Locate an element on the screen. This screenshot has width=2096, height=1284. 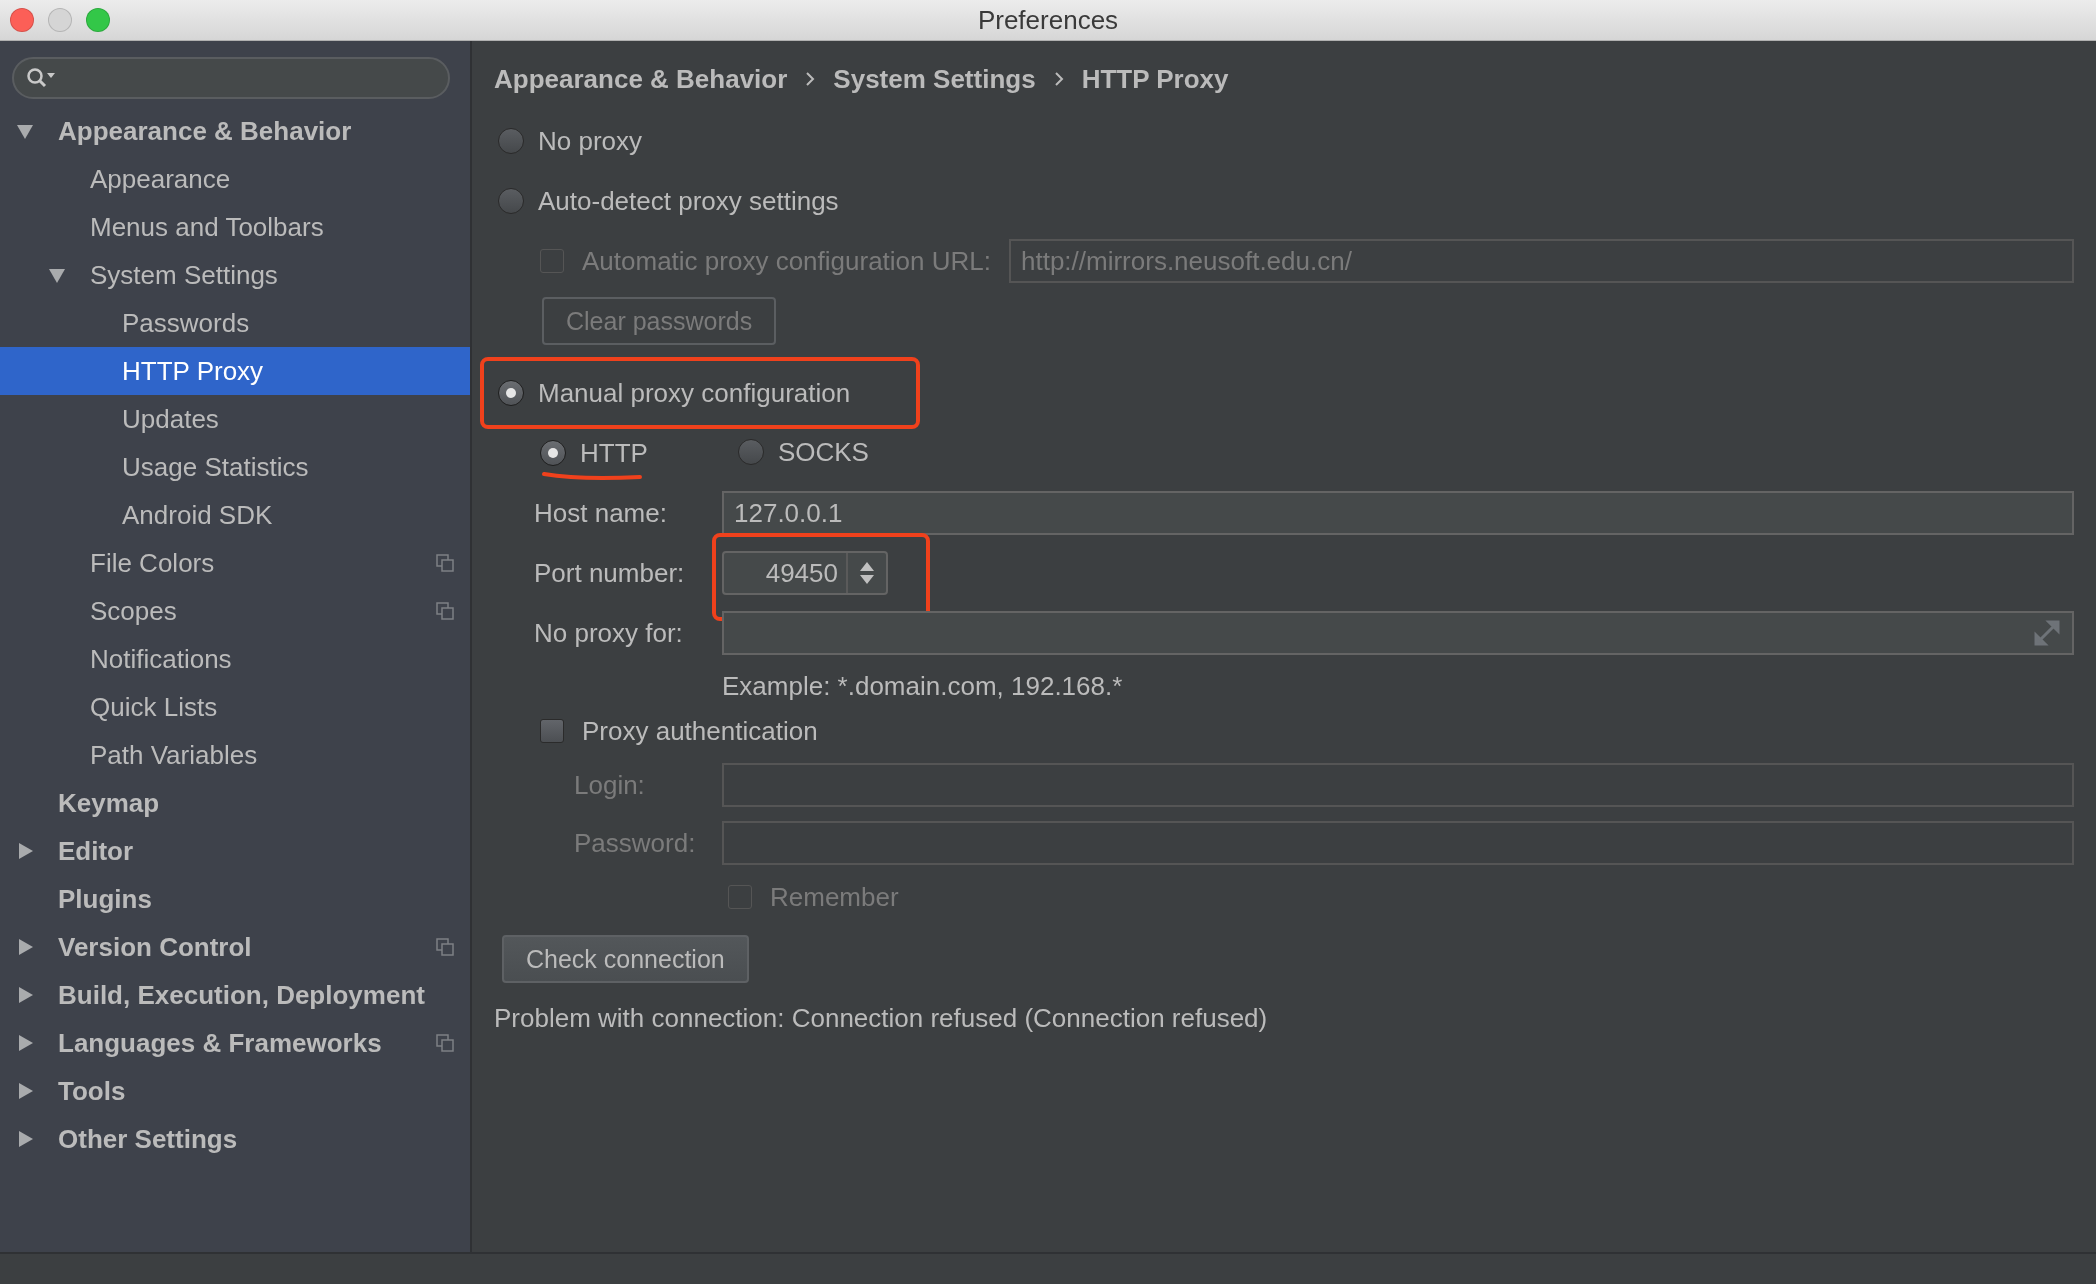
port-spinner: 49450 is located at coordinates (805, 573).